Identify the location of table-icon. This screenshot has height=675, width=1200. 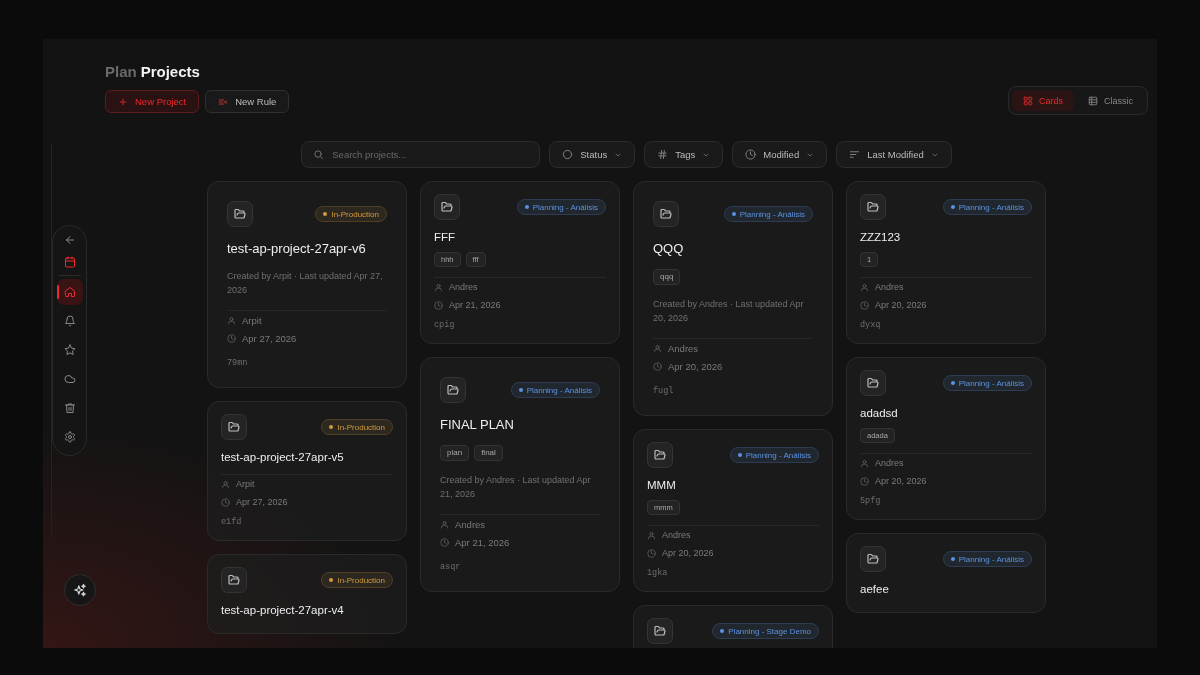
(1093, 100).